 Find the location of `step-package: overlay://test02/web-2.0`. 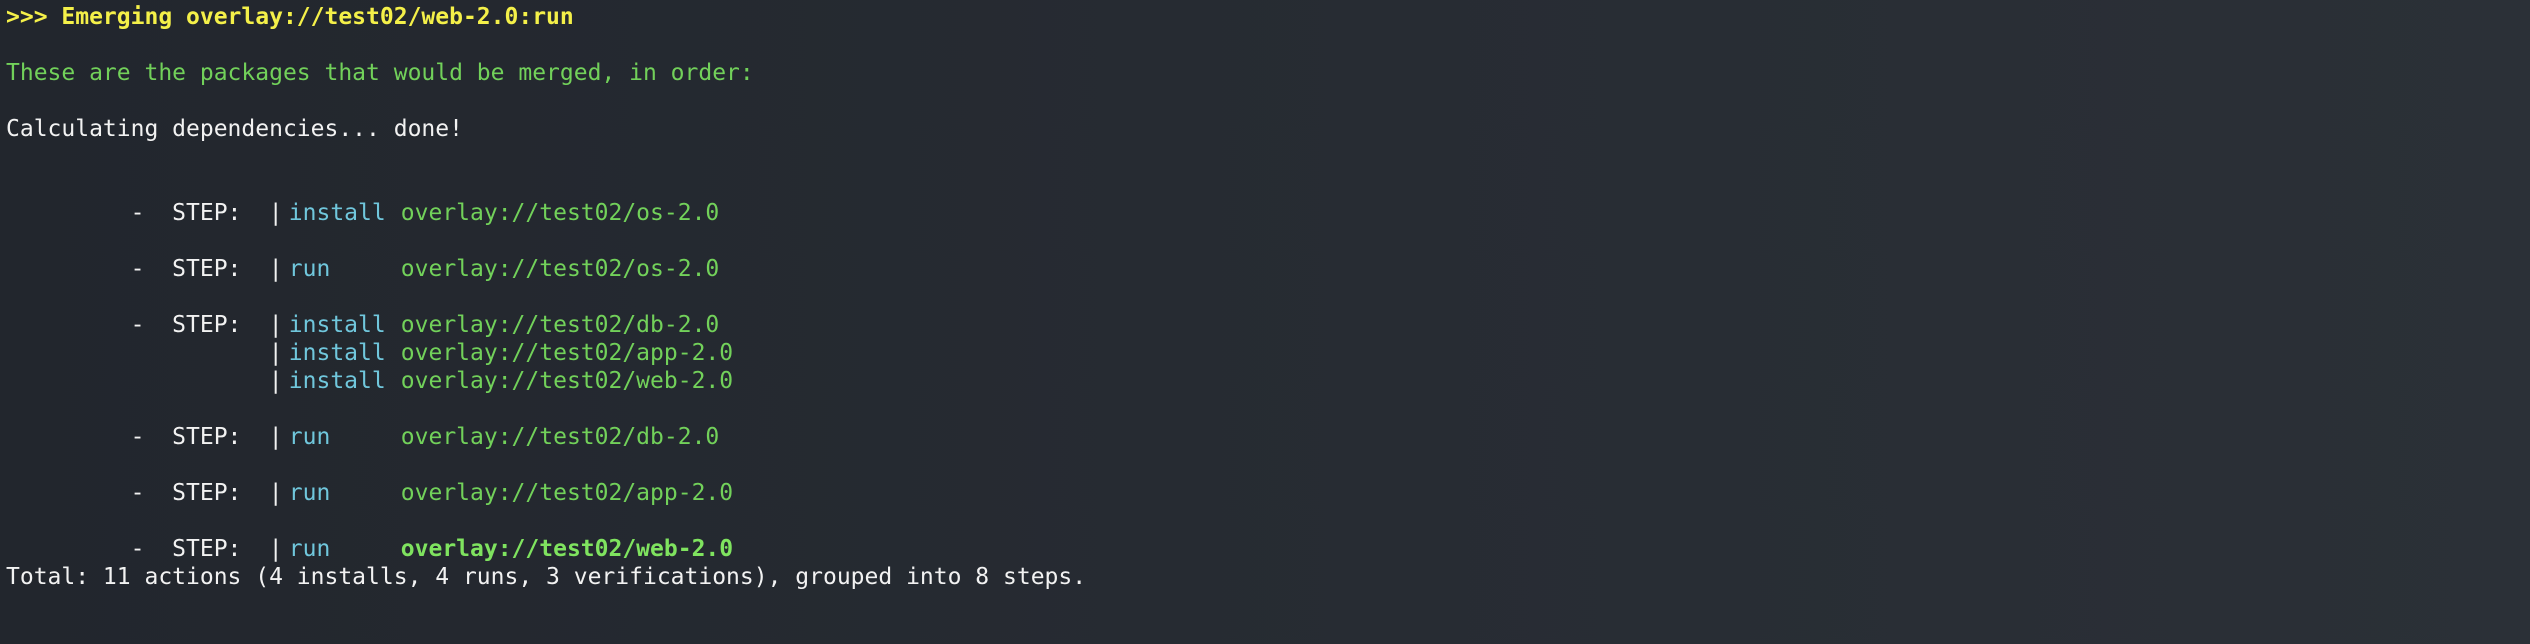

step-package: overlay://test02/web-2.0 is located at coordinates (567, 381).